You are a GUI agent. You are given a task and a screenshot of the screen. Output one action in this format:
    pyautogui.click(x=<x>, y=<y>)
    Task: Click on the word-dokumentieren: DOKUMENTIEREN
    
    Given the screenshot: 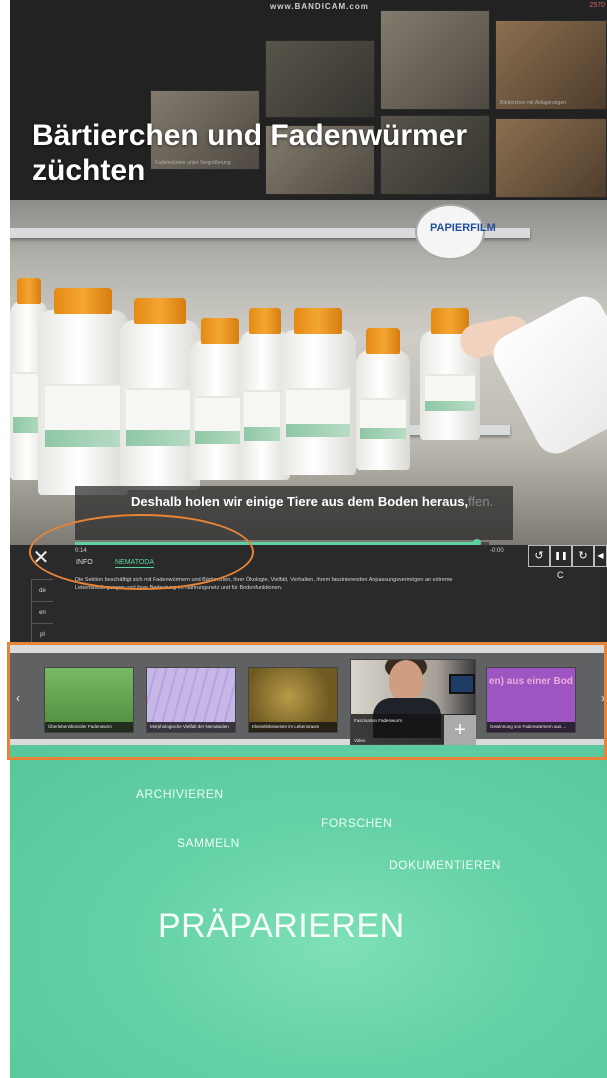 What is the action you would take?
    pyautogui.click(x=445, y=865)
    